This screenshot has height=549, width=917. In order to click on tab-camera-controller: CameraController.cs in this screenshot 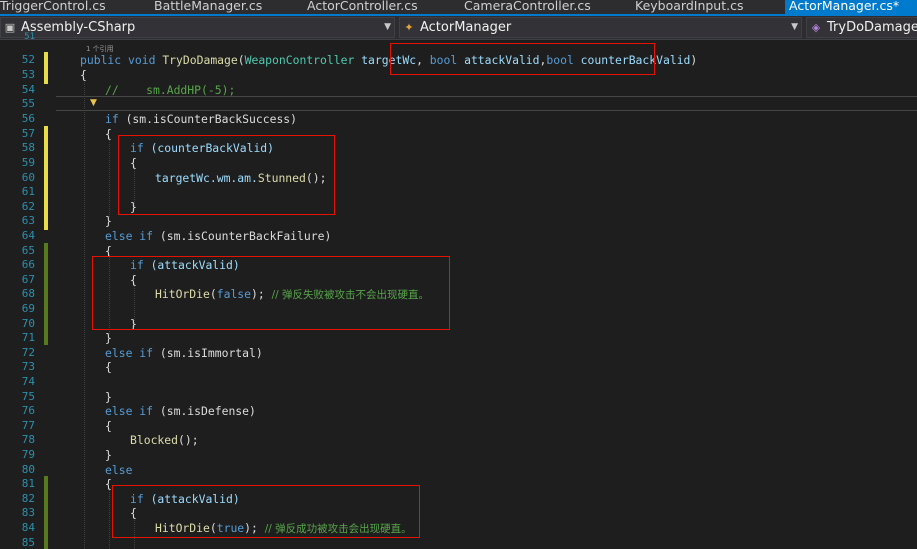, I will do `click(527, 7)`.